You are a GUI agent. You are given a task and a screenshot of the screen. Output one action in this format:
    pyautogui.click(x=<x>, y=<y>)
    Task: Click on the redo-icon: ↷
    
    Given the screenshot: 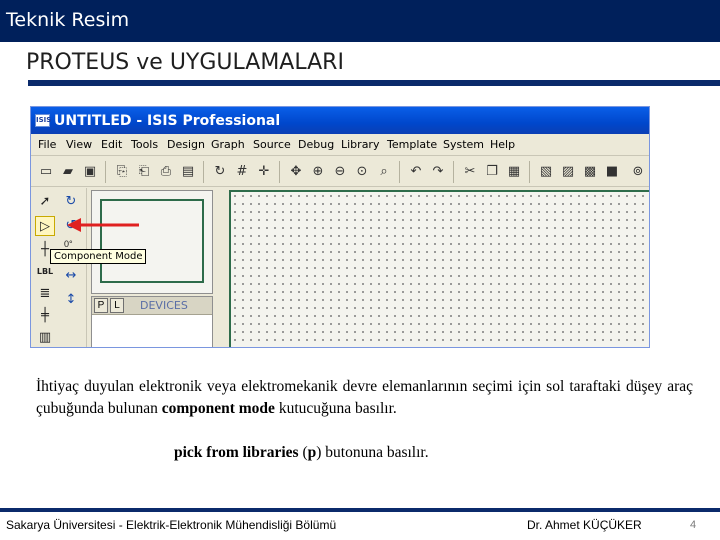 What is the action you would take?
    pyautogui.click(x=438, y=172)
    